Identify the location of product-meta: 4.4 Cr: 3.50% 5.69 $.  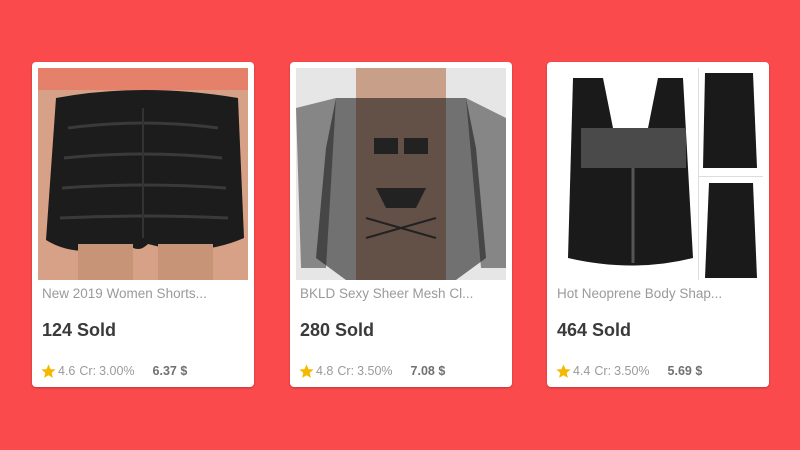
(628, 371).